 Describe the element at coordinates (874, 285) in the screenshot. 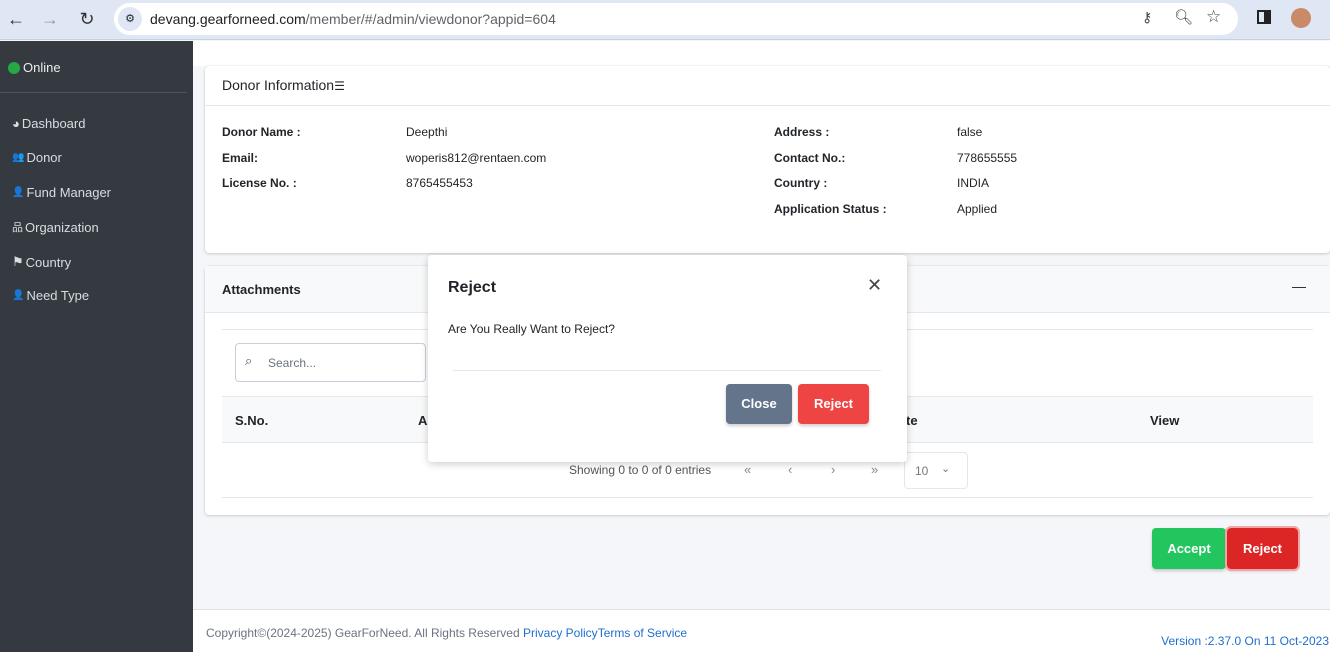

I see `close-icon: ✕` at that location.